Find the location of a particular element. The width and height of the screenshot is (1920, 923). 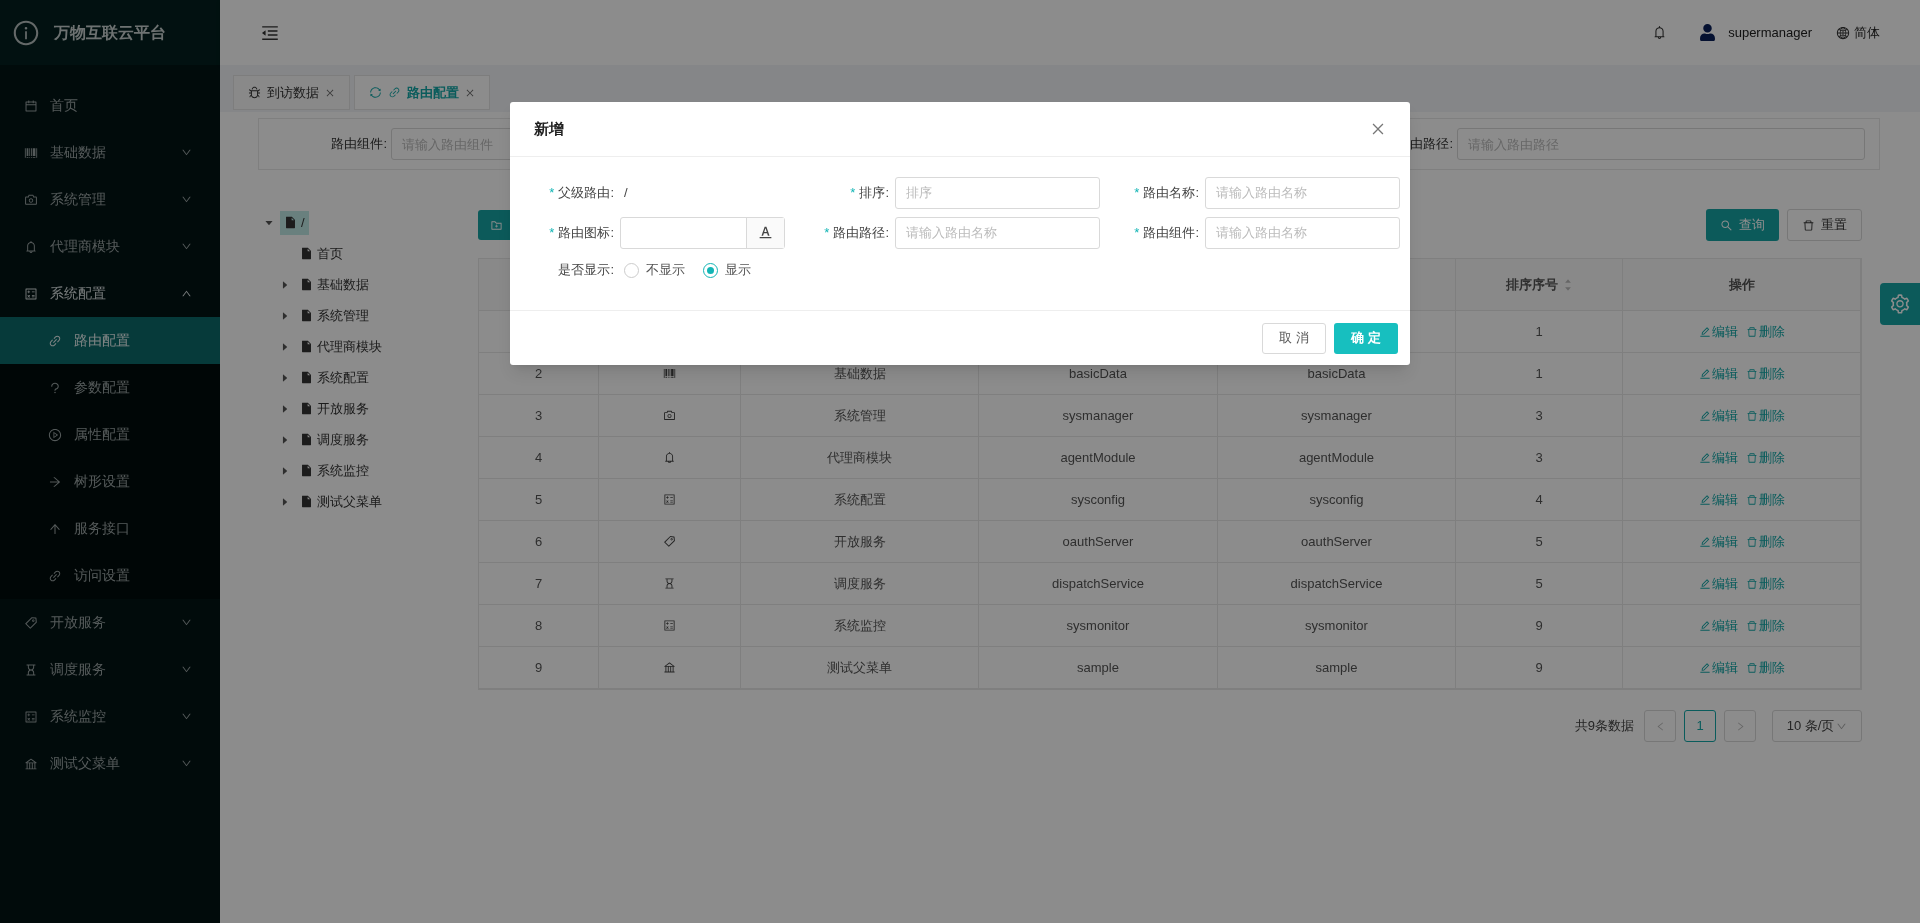

table-cell-text: 基础数据 is located at coordinates (859, 373).